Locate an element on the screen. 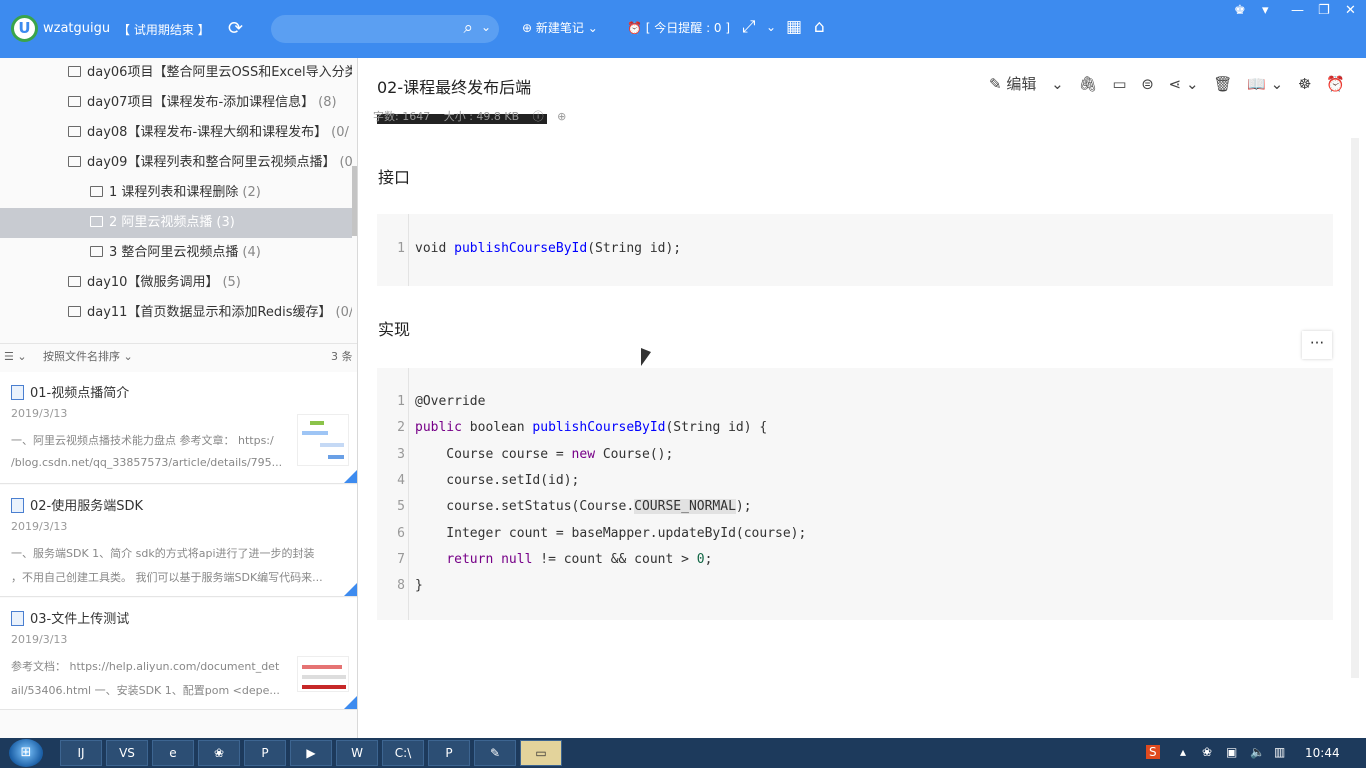 The width and height of the screenshot is (1366, 768). more-options-button: ··· is located at coordinates (1317, 345).